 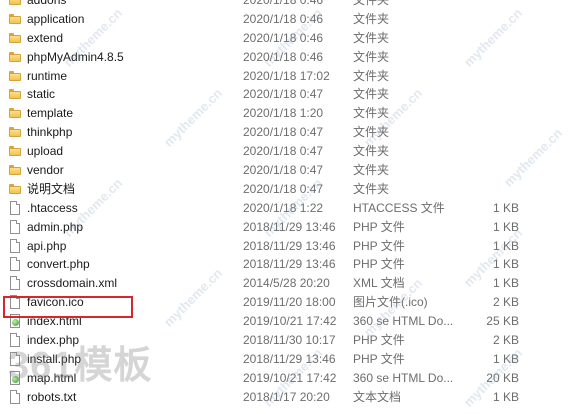 I want to click on file-modified-date: 2019/11/20 18:00, so click(x=289, y=302).